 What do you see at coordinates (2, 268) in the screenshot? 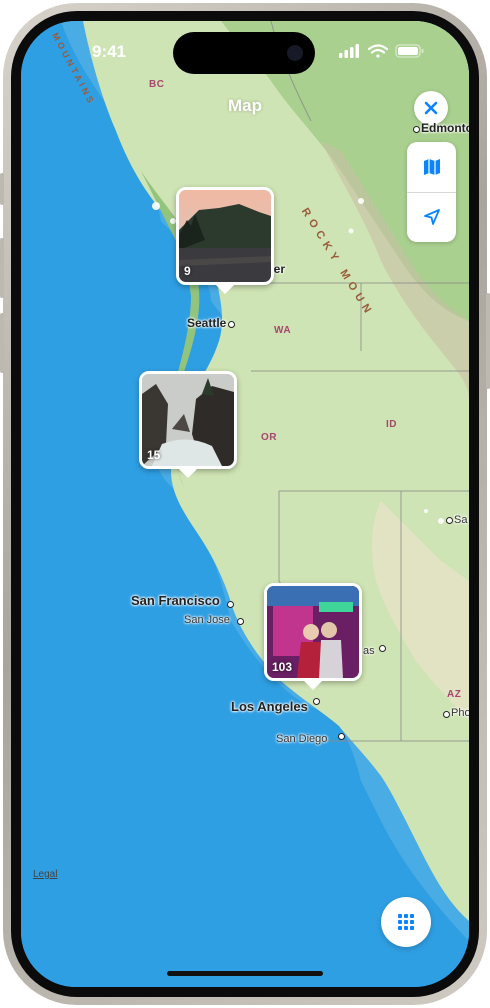
I see `volume-up-button` at bounding box center [2, 268].